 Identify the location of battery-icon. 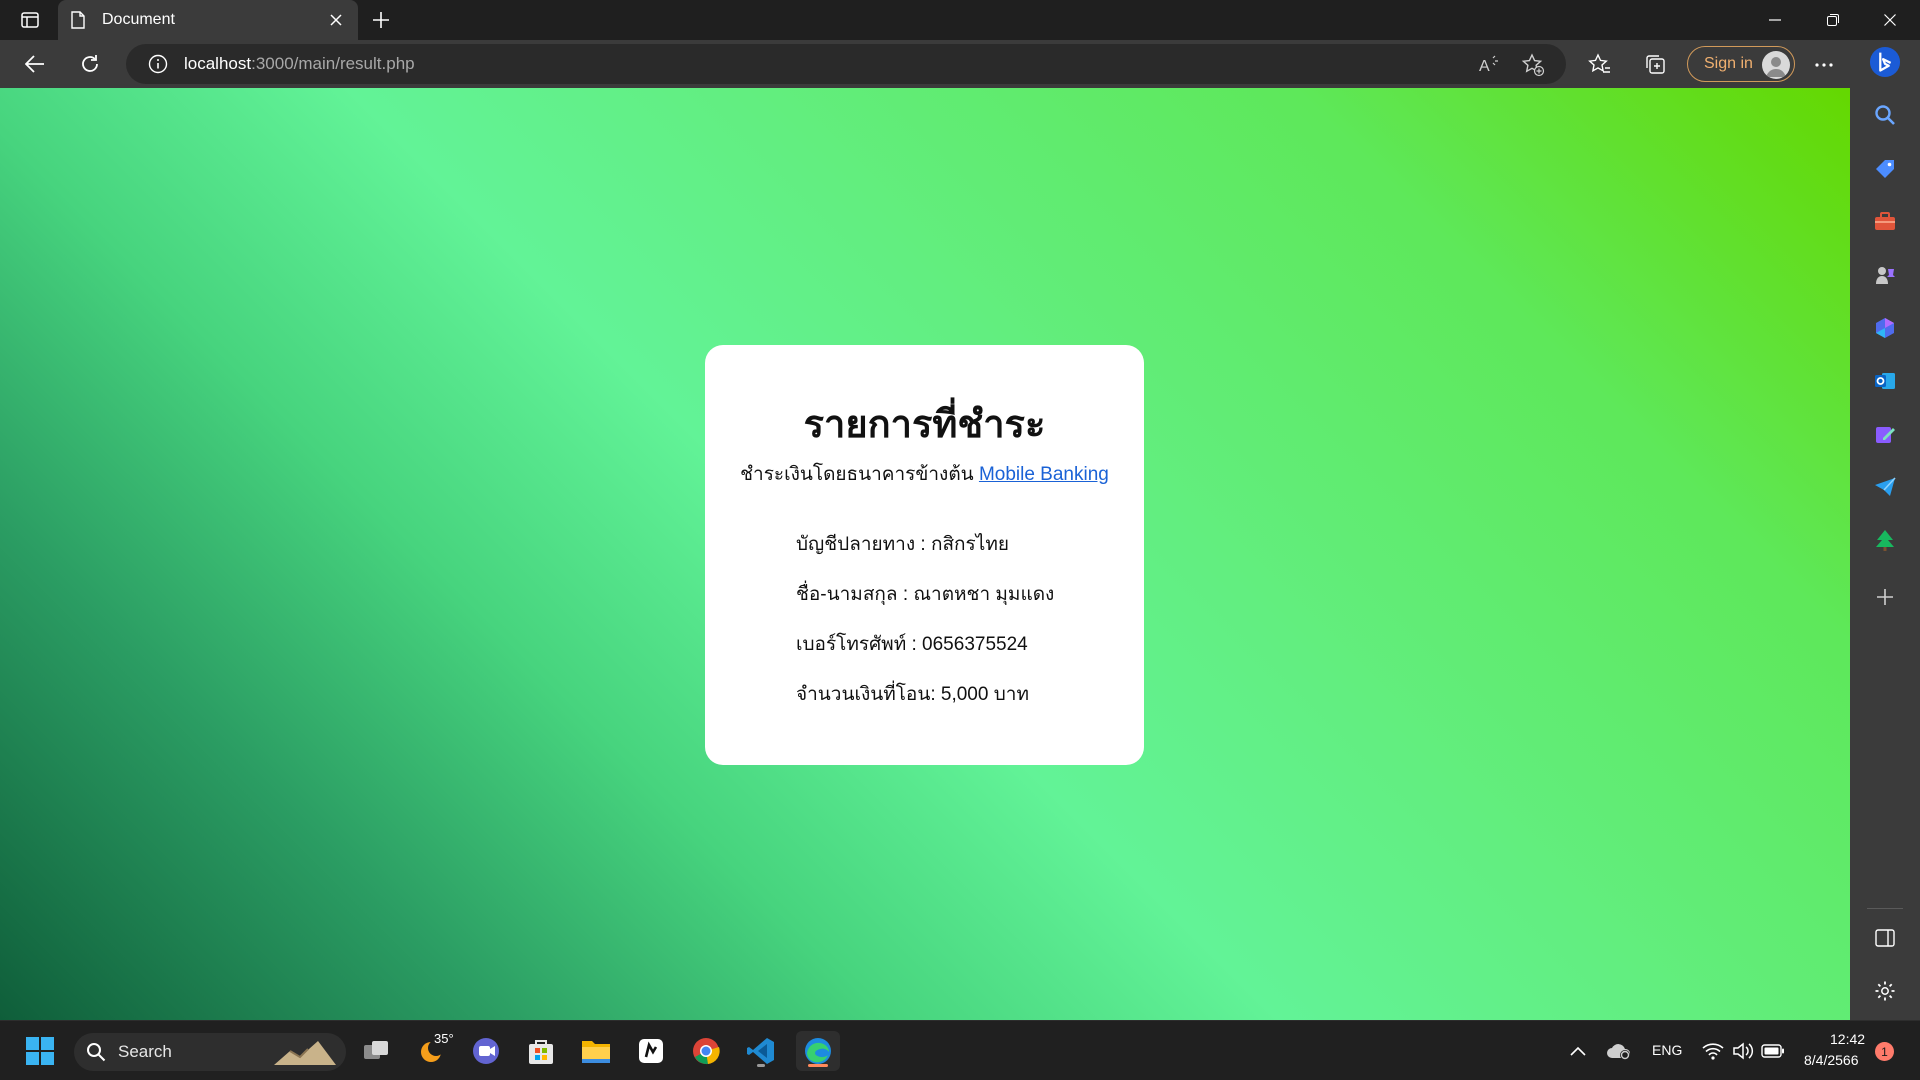
(1773, 1051).